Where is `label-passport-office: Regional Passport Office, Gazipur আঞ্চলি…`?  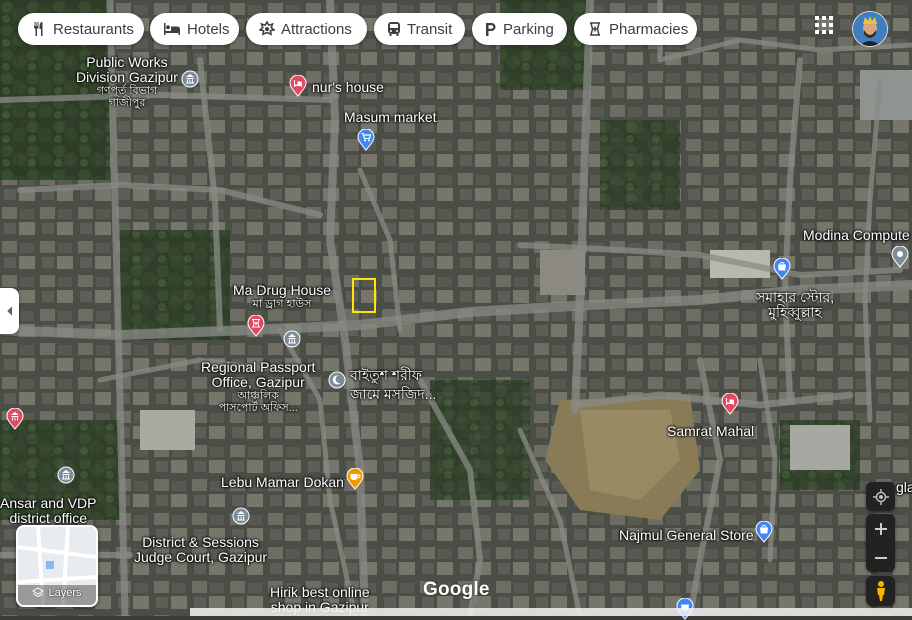
label-passport-office: Regional Passport Office, Gazipur আঞ্চলি… is located at coordinates (258, 387).